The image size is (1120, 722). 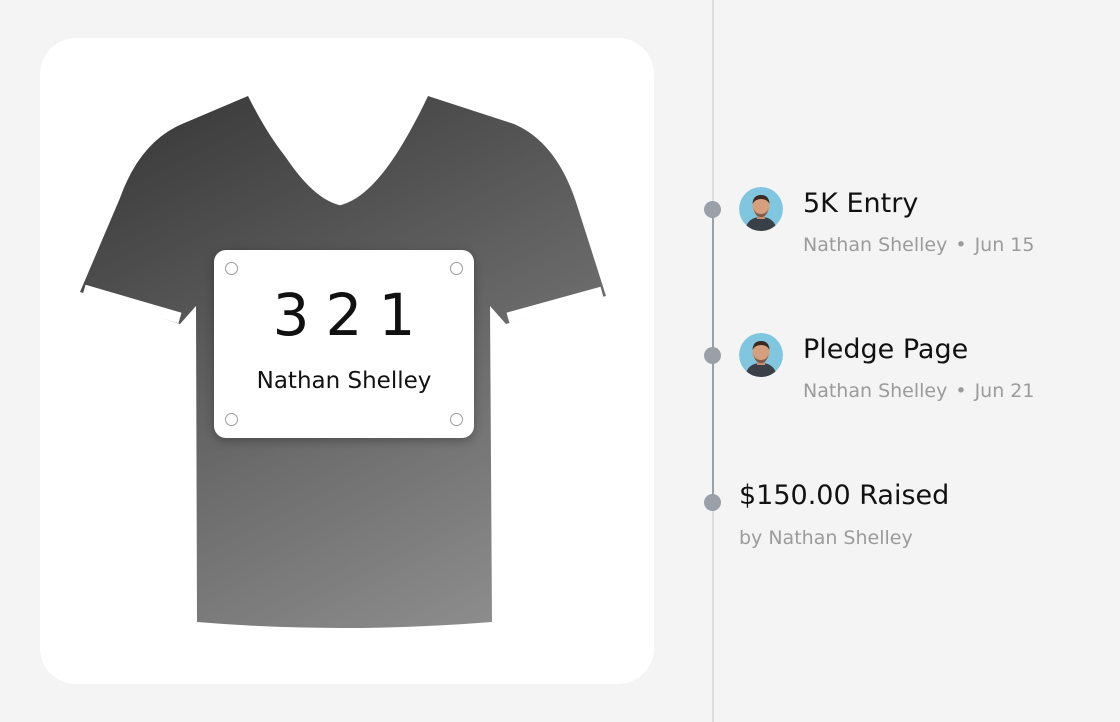 I want to click on event-byline: by Nathan Shelley, so click(x=826, y=538).